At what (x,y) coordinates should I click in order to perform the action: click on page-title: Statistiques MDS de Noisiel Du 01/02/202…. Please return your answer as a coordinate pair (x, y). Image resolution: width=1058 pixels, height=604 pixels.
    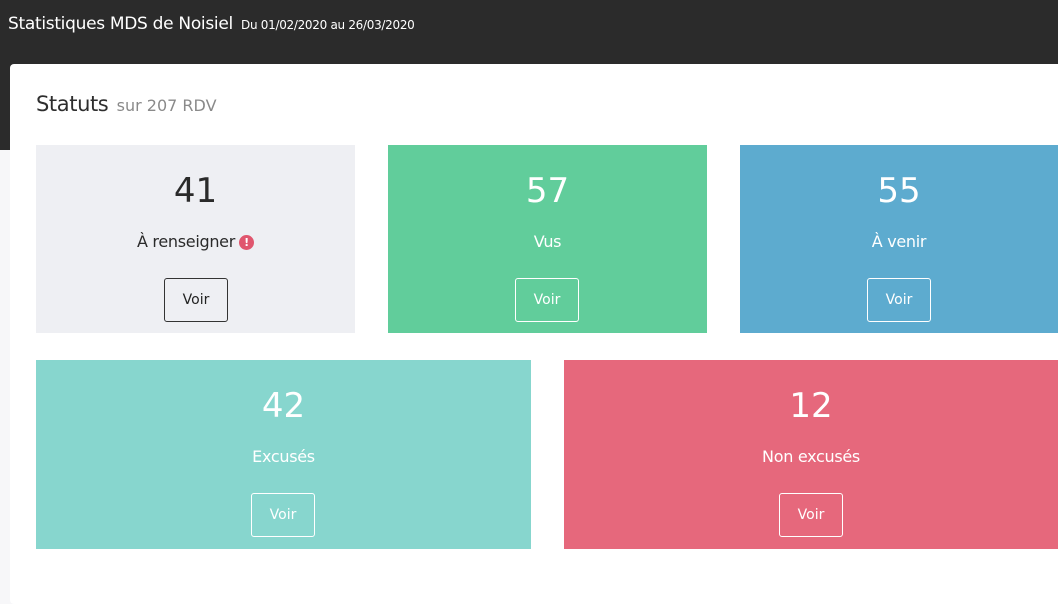
    Looking at the image, I should click on (211, 24).